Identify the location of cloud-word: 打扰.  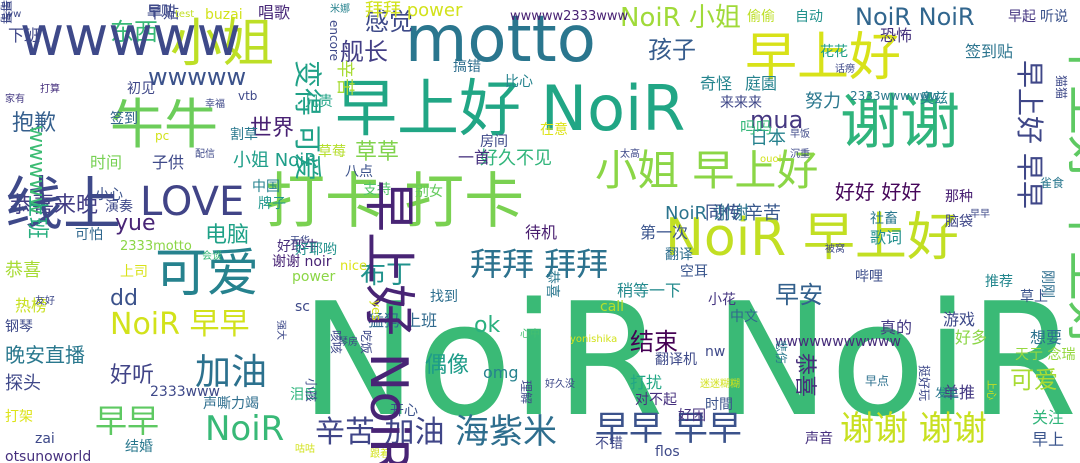
(646, 382).